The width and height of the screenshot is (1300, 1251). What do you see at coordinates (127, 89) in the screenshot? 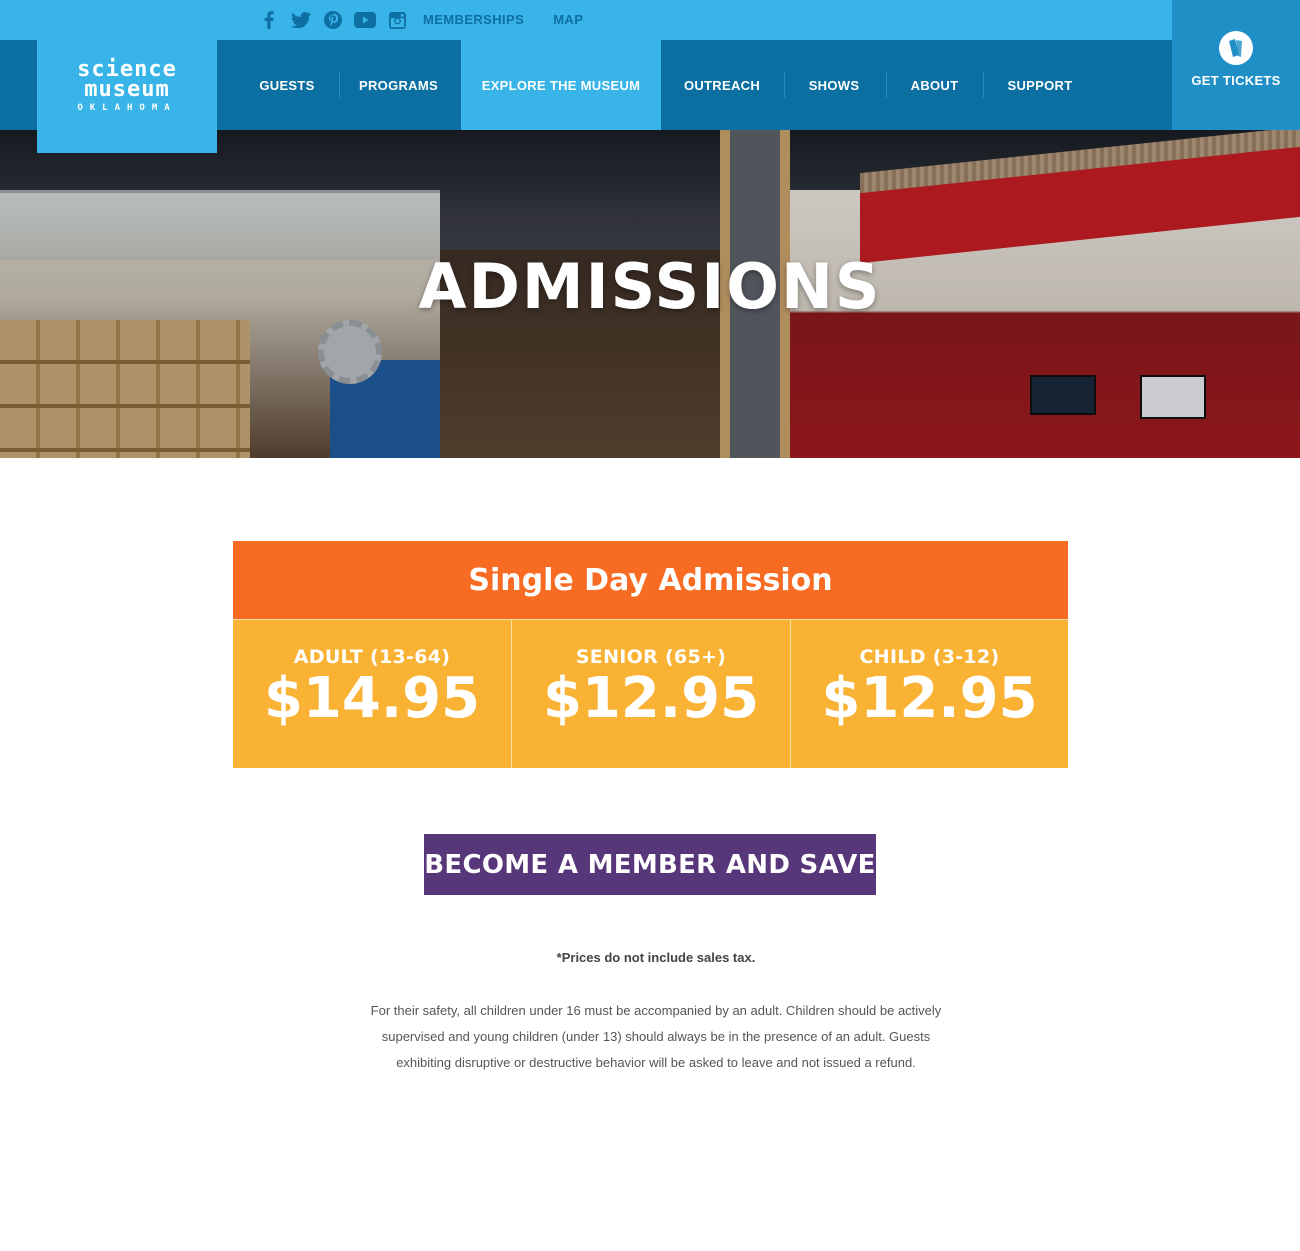
I see `logo-text-museum: museum` at bounding box center [127, 89].